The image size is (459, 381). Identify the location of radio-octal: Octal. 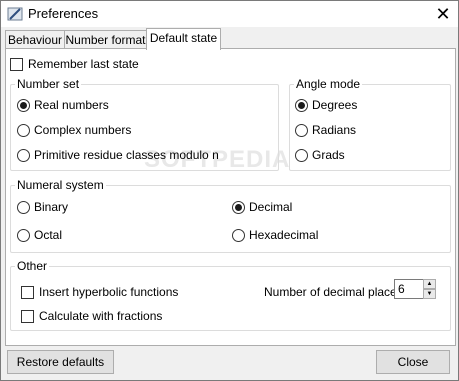
(39, 235).